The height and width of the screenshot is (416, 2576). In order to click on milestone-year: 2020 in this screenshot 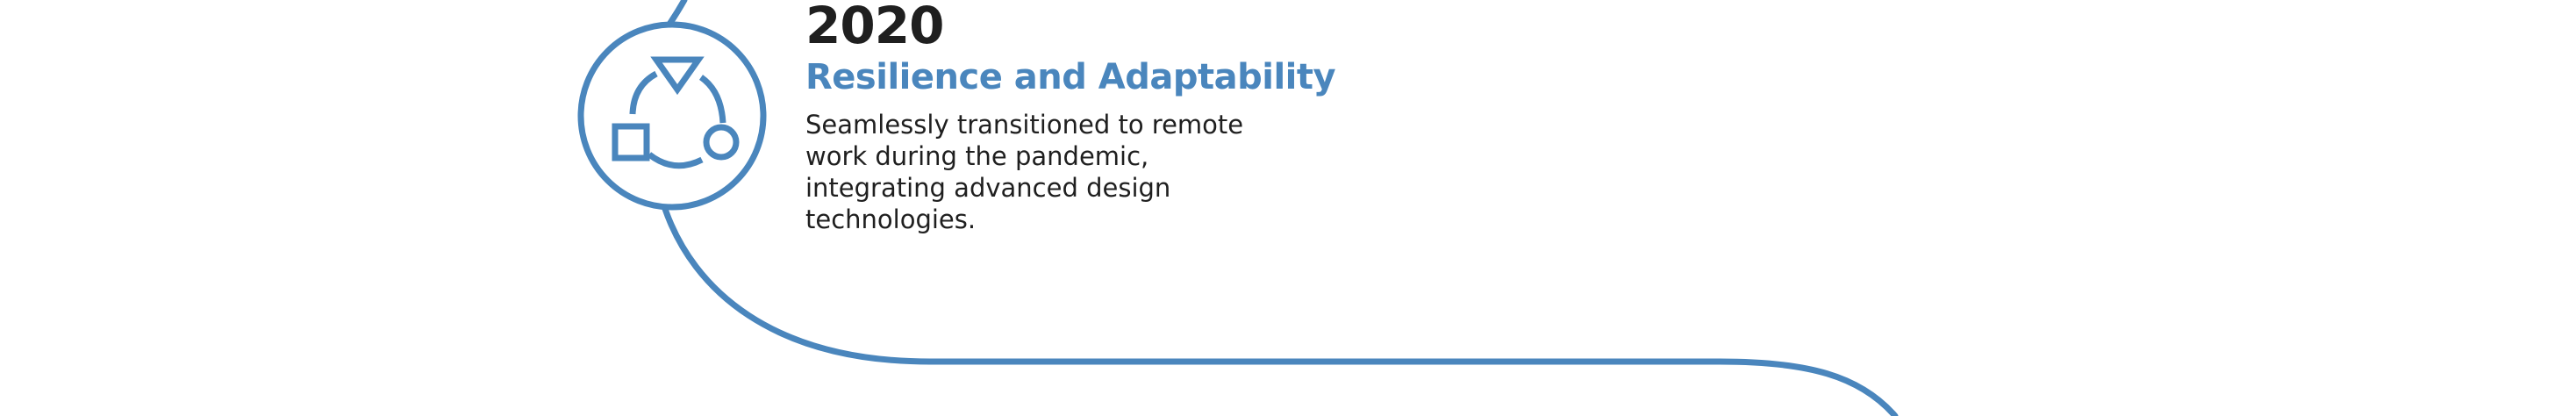, I will do `click(874, 27)`.